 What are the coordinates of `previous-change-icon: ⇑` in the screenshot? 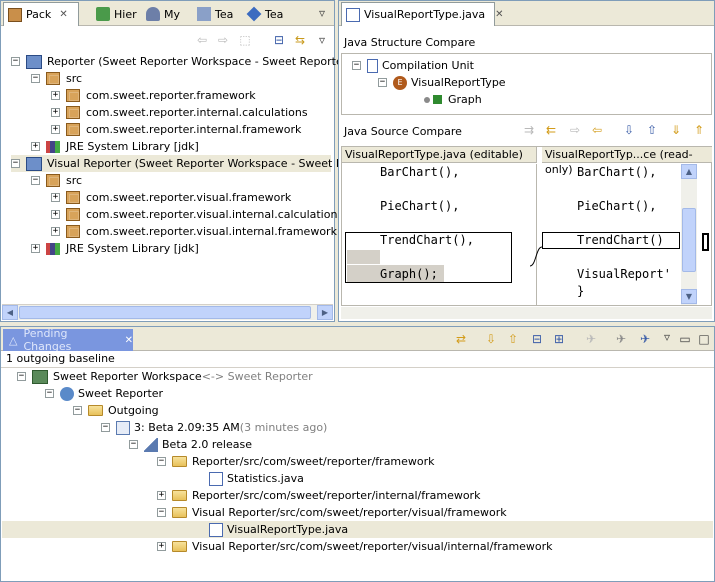 It's located at (699, 130).